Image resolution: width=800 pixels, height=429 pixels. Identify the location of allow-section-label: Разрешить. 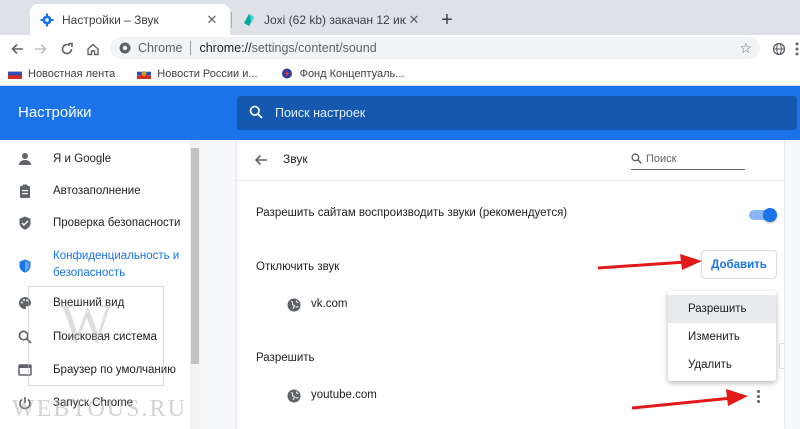
(285, 358).